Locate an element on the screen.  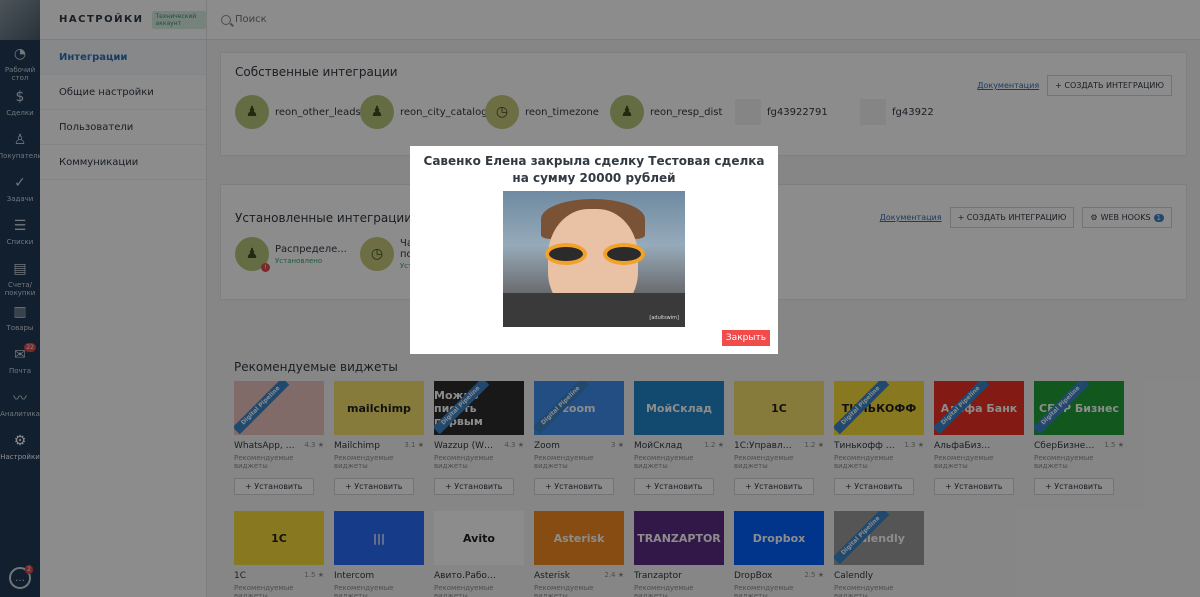
image-watermark: [adultswim] is located at coordinates (664, 318).